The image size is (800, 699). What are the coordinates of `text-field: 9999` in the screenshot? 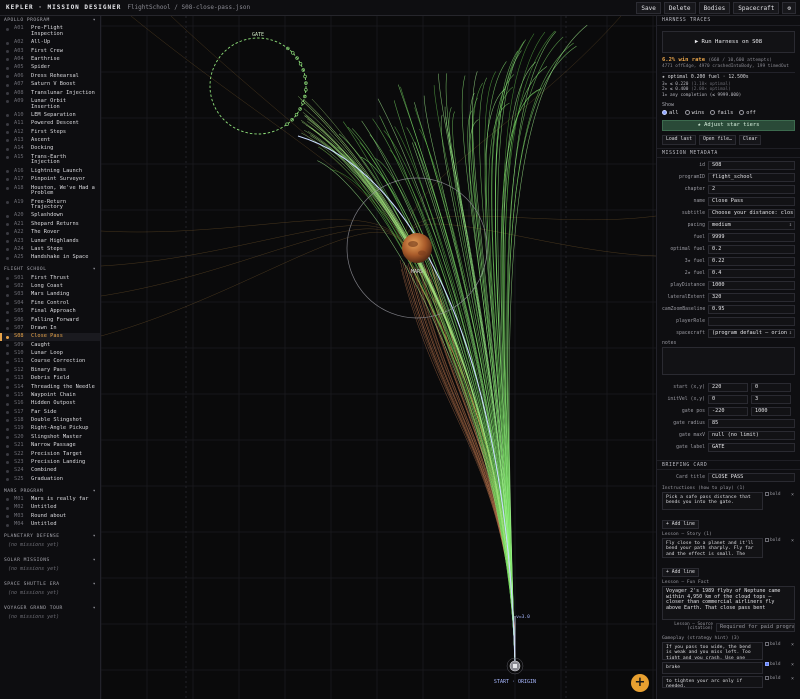 It's located at (751, 238).